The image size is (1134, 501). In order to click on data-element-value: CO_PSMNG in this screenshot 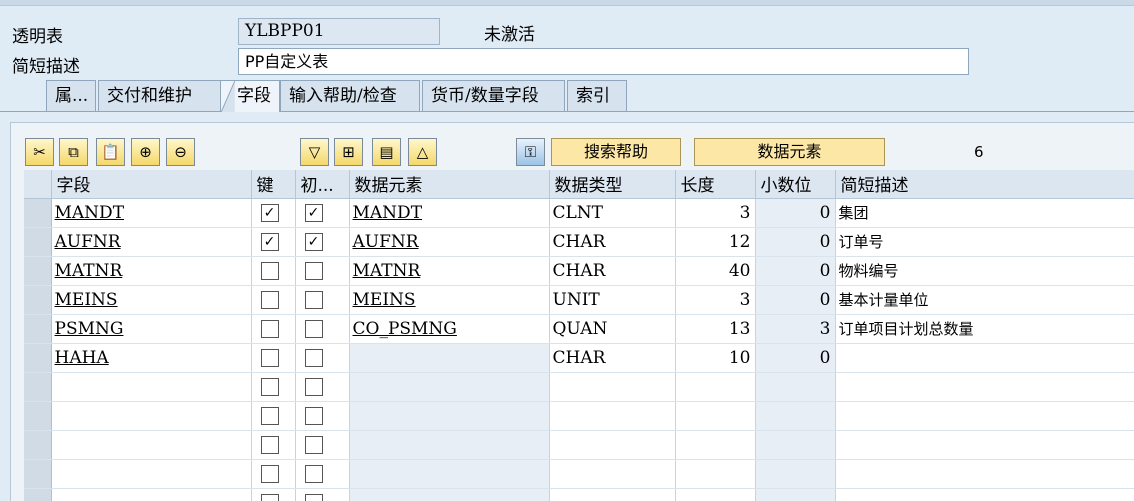, I will do `click(405, 329)`.